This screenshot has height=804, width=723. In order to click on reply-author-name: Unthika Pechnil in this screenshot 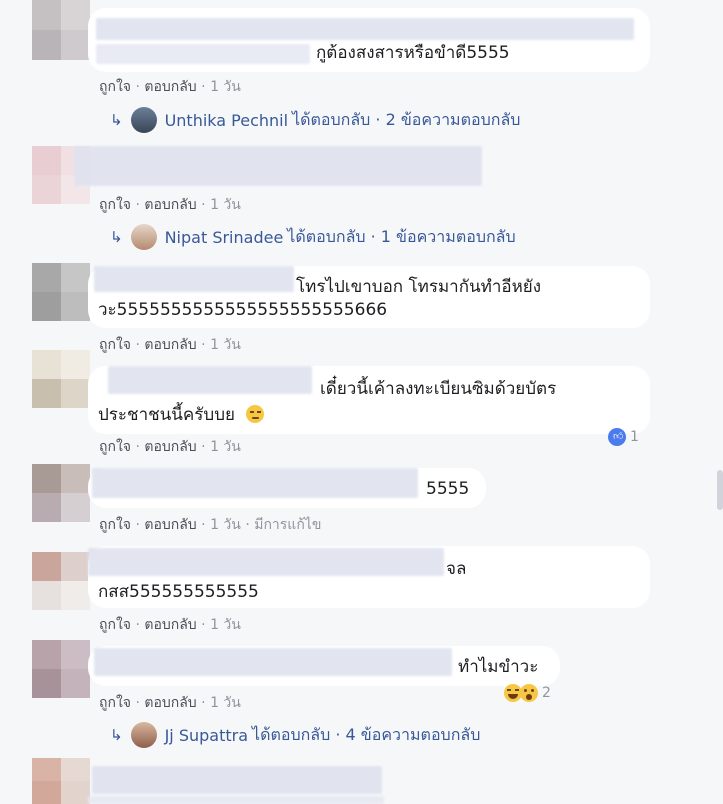, I will do `click(226, 120)`.